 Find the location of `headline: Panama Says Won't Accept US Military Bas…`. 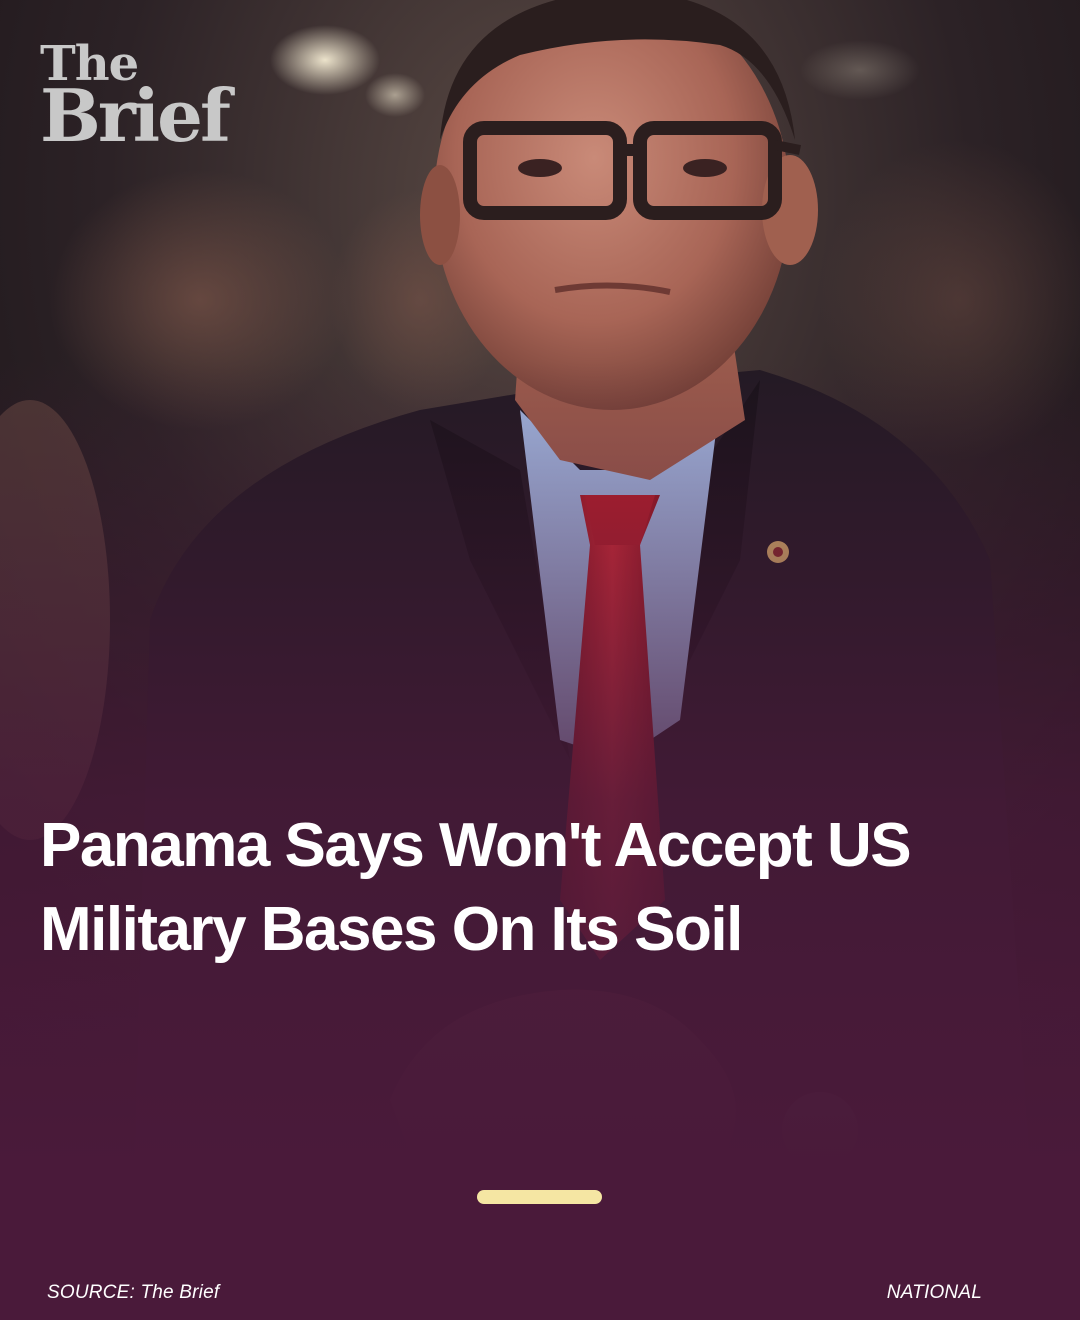

headline: Panama Says Won't Accept US Military Bas… is located at coordinates (476, 887).